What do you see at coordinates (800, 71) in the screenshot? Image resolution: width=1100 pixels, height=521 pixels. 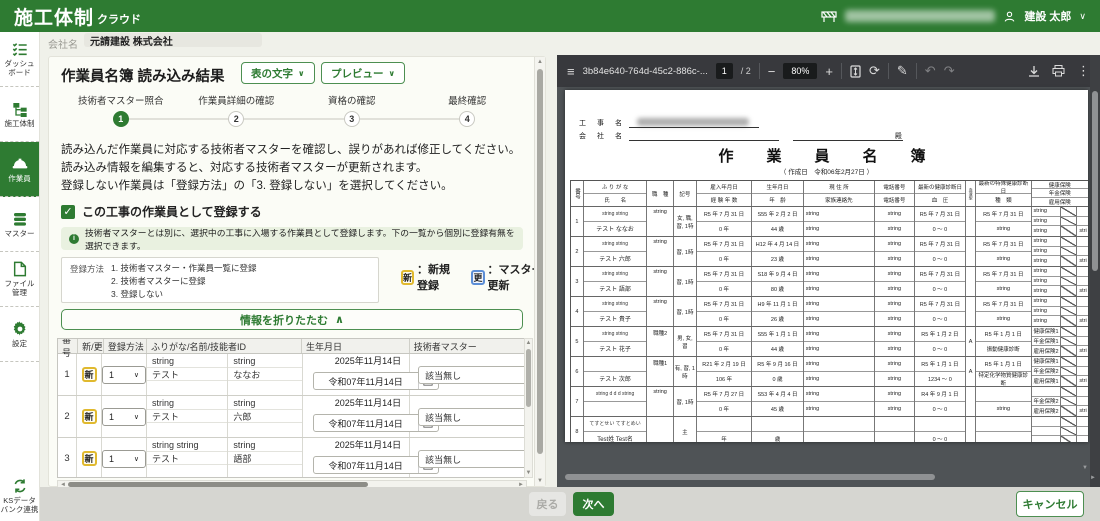 I see `pdf-zoom-level: 80%` at bounding box center [800, 71].